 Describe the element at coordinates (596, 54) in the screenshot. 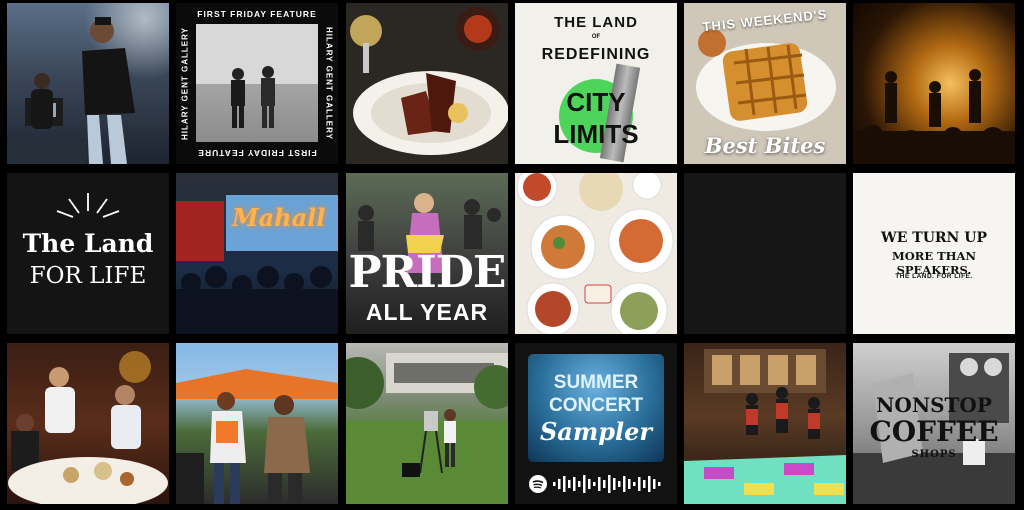

I see `city-limits-line2: REDEFINING` at that location.